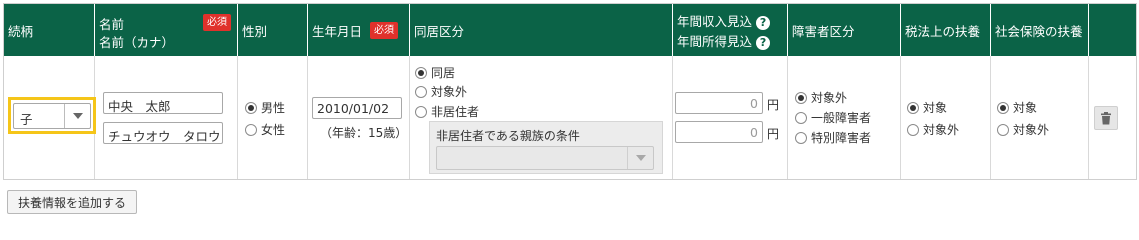 This screenshot has width=1139, height=240. I want to click on insurance-option-label: 対象外, so click(1031, 130).